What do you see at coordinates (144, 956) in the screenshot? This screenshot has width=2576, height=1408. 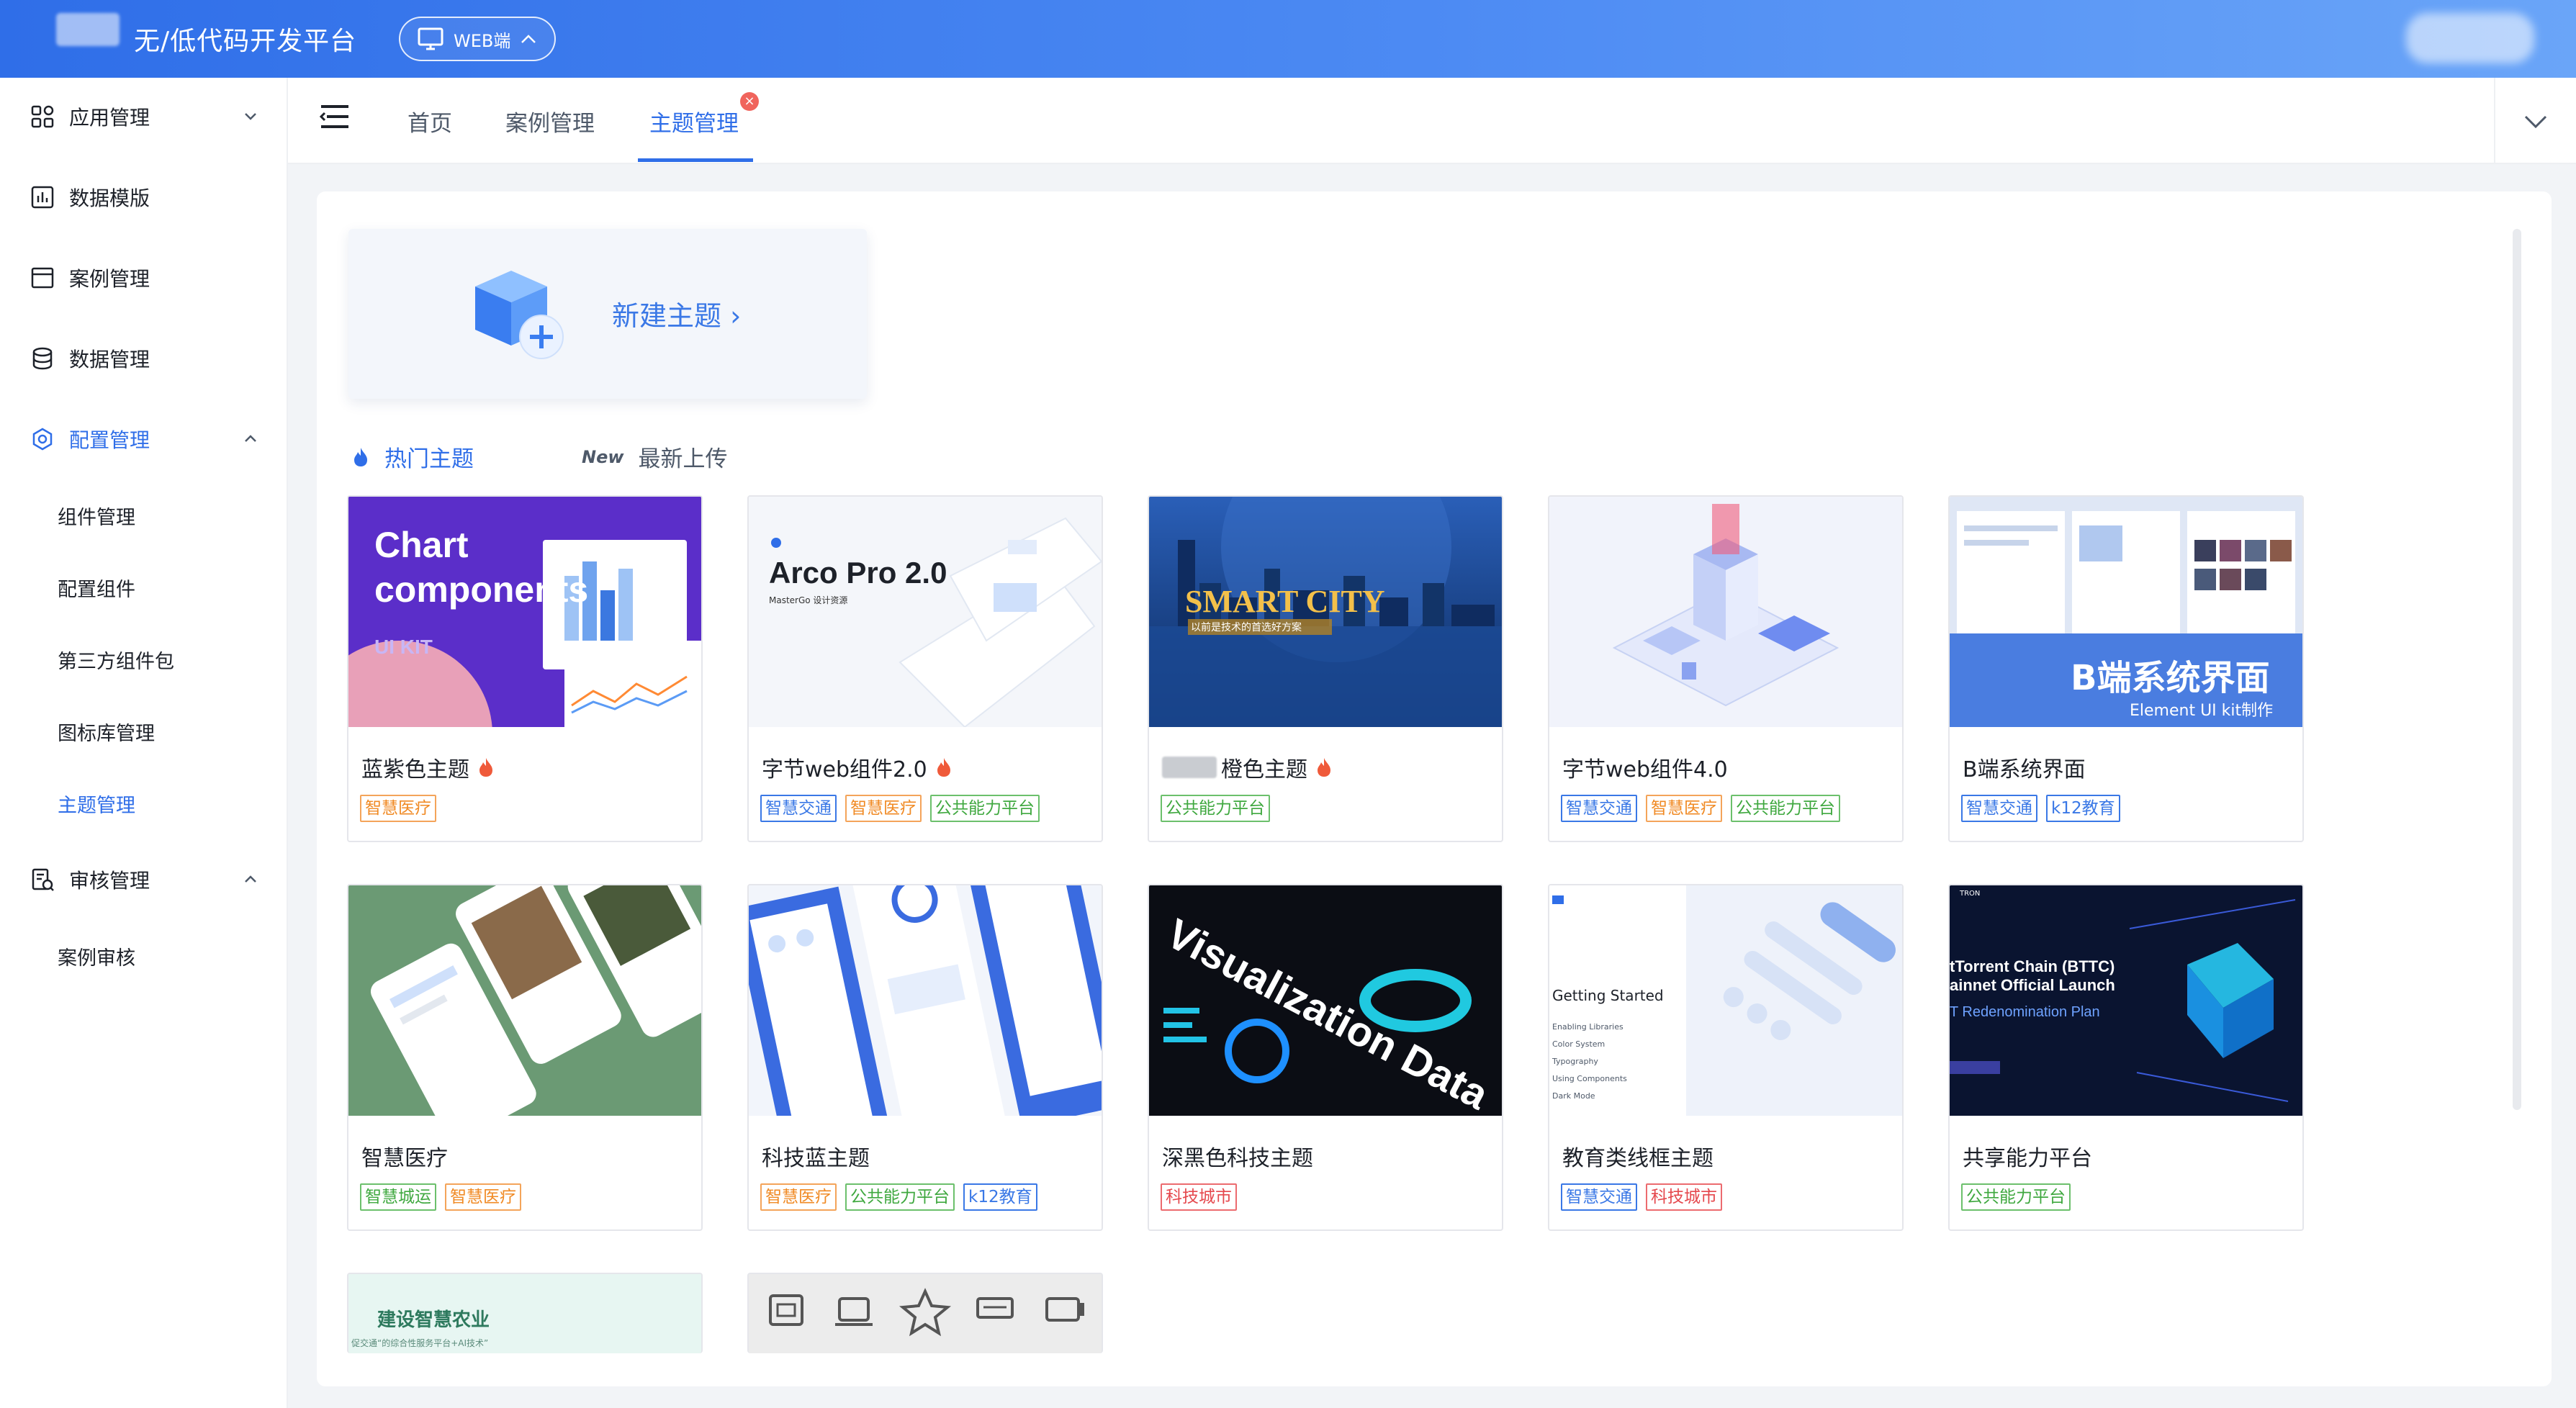 I see `sidebar-subitem-case-review: 案例审核` at bounding box center [144, 956].